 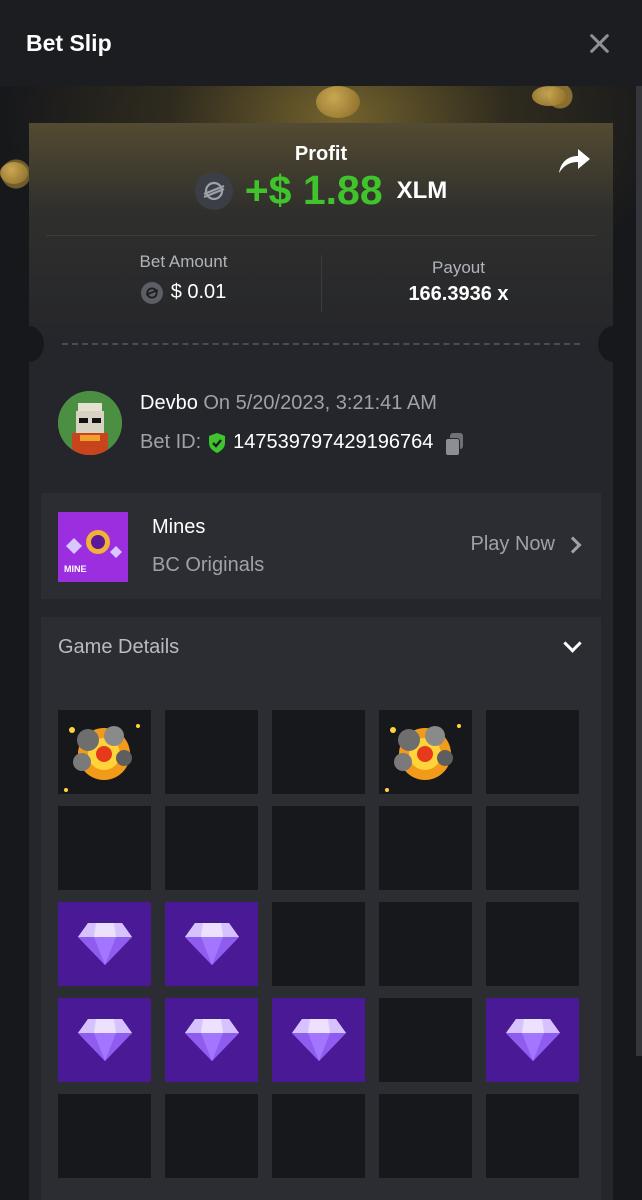 What do you see at coordinates (572, 643) in the screenshot?
I see `chevron-down-icon` at bounding box center [572, 643].